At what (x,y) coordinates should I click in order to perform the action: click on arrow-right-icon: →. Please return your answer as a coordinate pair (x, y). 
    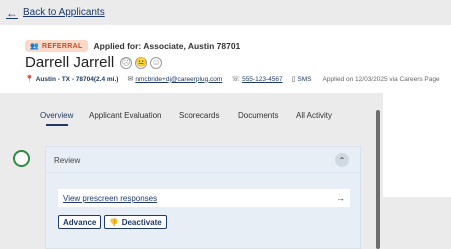
    Looking at the image, I should click on (340, 198).